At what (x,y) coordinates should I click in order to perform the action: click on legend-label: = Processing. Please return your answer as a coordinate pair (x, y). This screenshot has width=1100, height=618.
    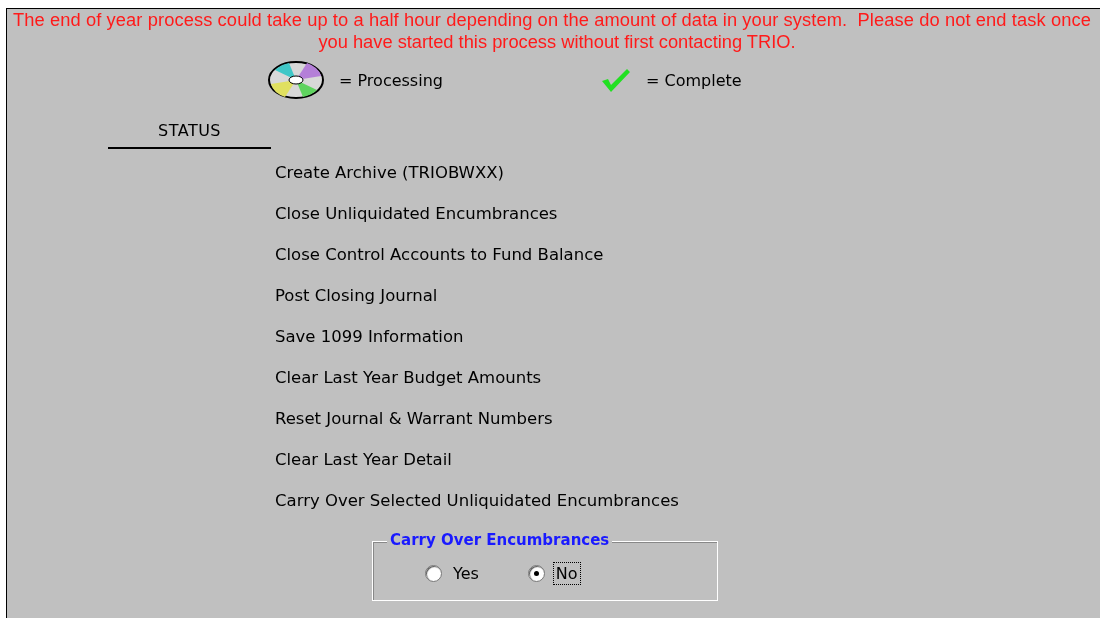
    Looking at the image, I should click on (391, 80).